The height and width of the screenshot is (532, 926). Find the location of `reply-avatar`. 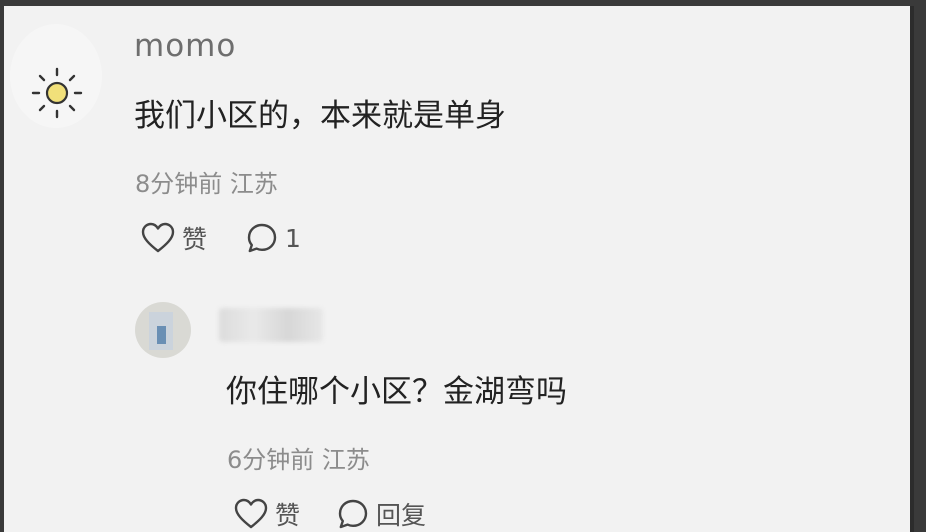

reply-avatar is located at coordinates (163, 330).